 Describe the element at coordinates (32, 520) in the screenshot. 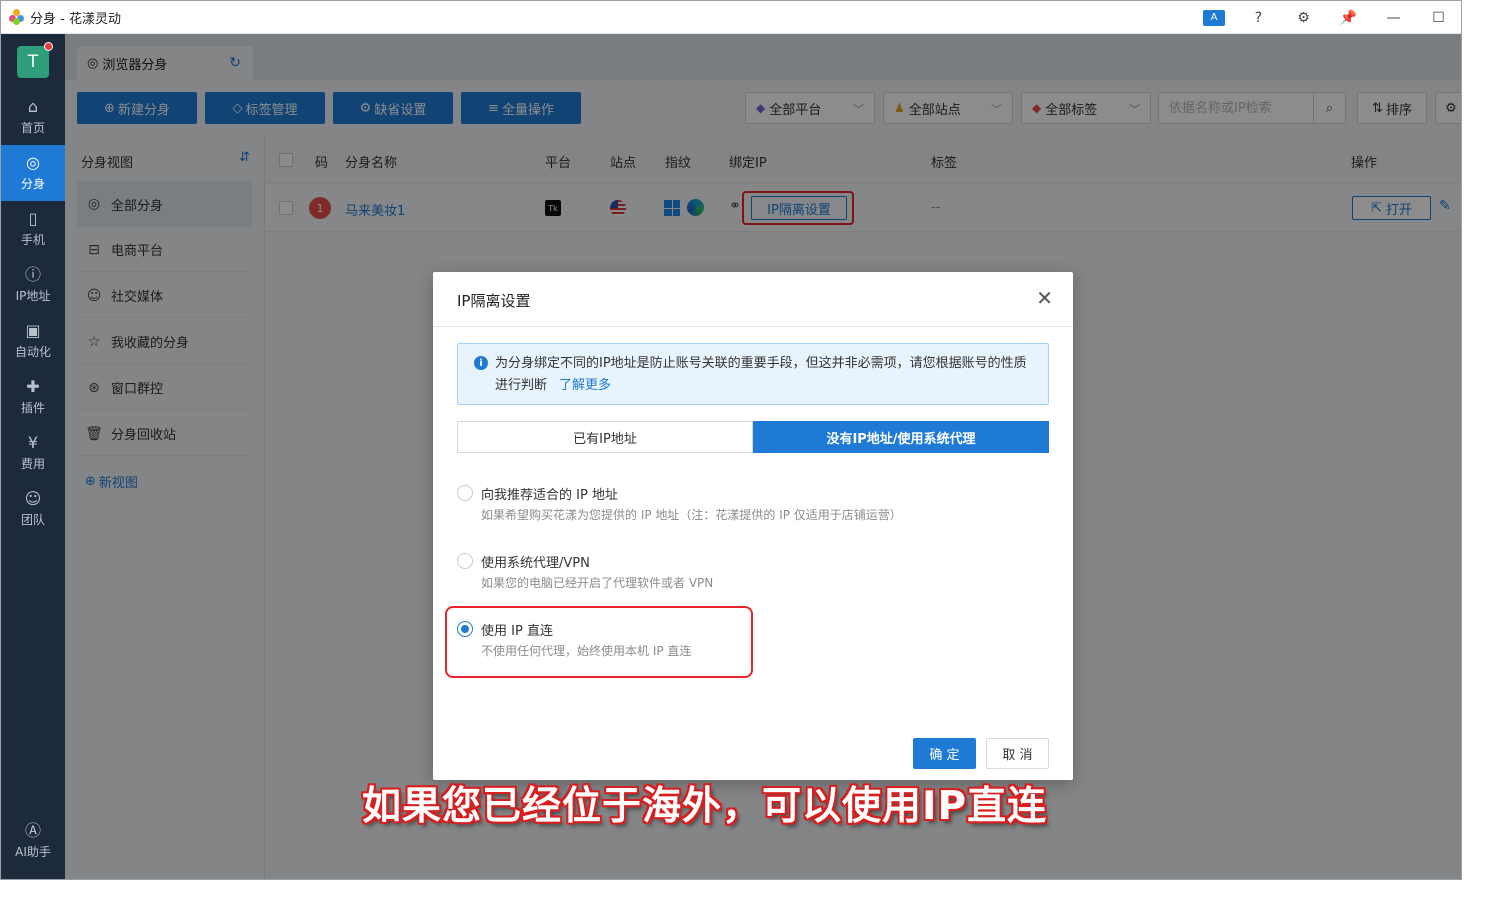

I see `nav-label: 团队` at that location.